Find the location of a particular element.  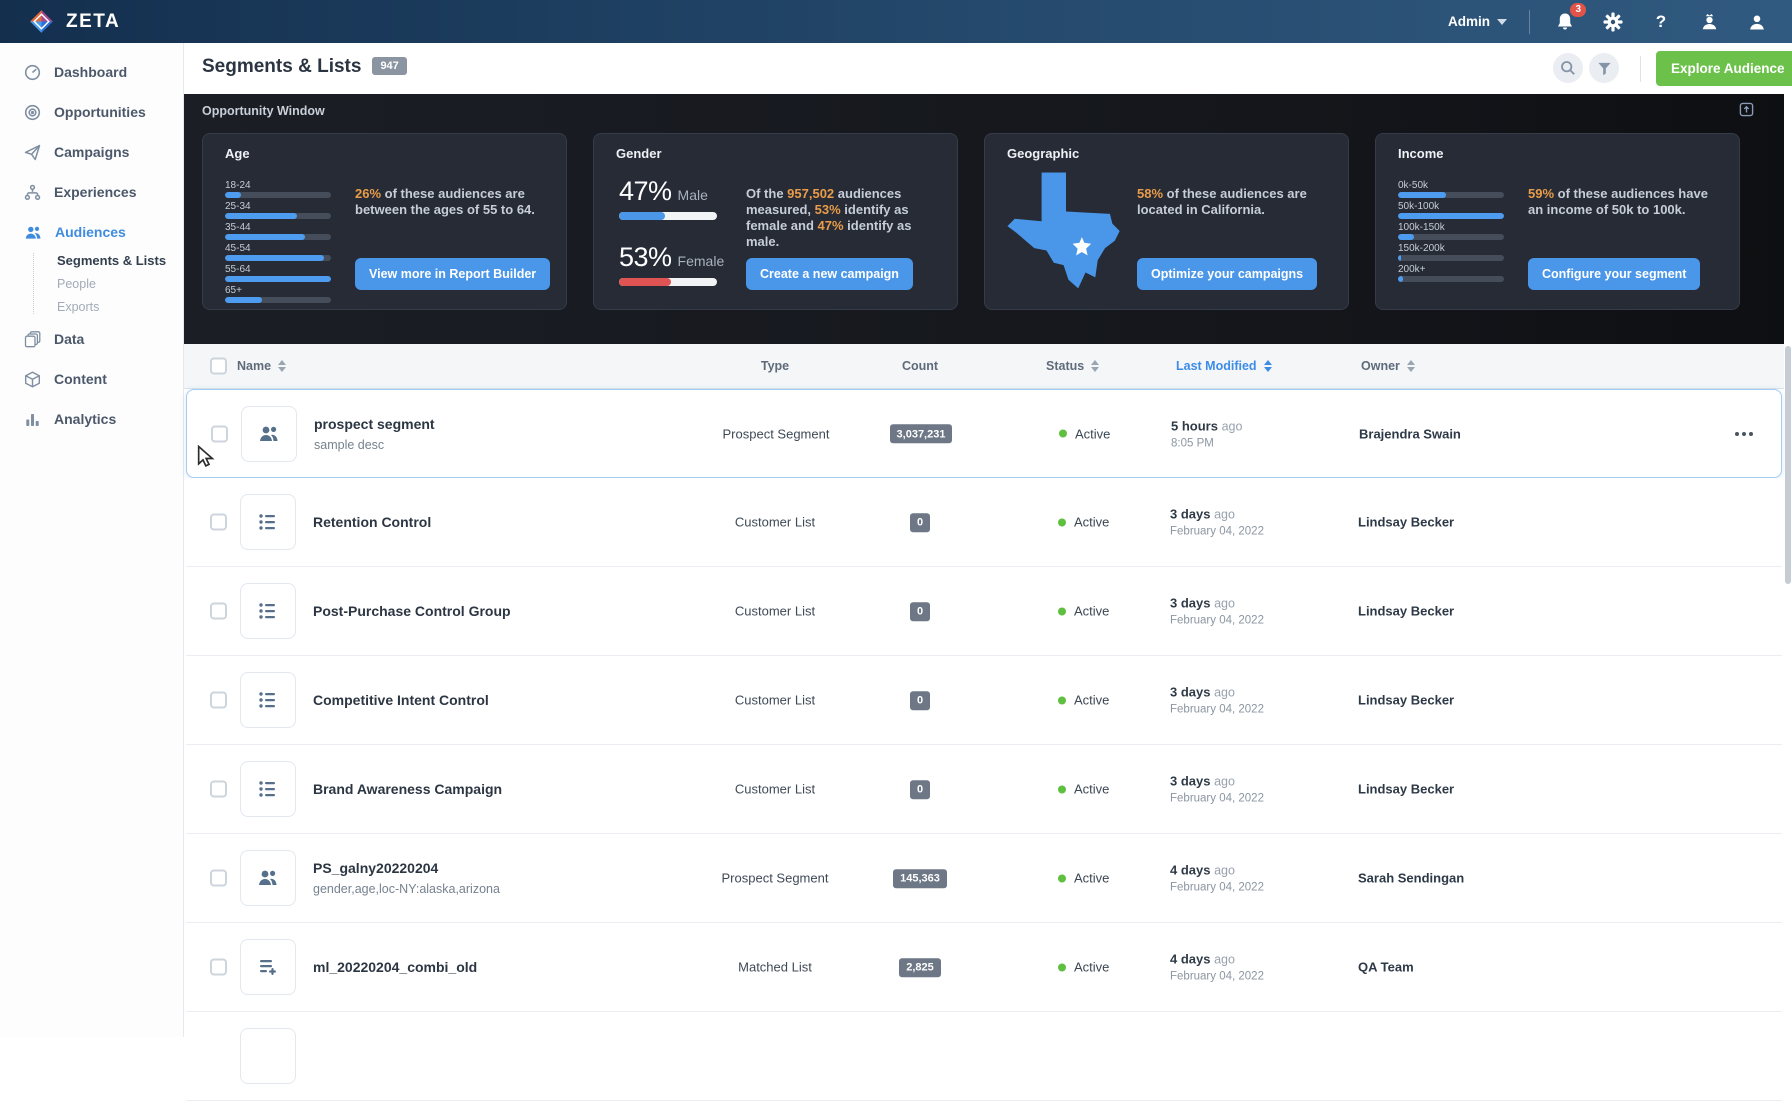

count-badge: 145,363 is located at coordinates (920, 878).